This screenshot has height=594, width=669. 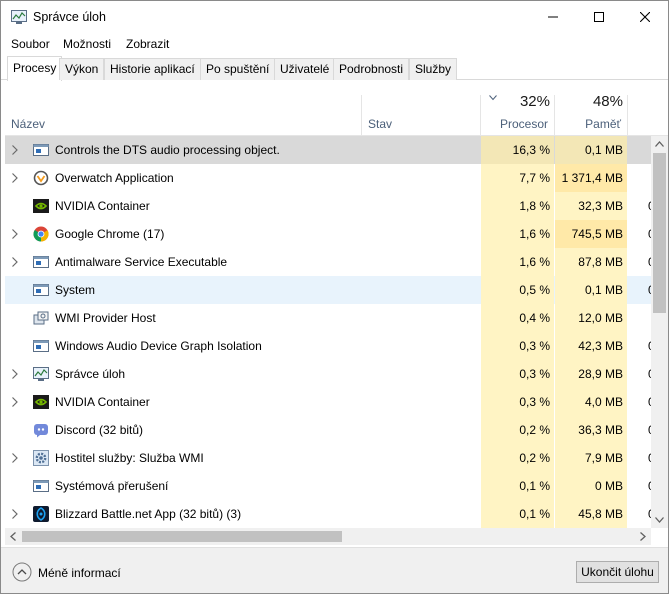 What do you see at coordinates (30, 44) in the screenshot?
I see `menu-file: Soubor` at bounding box center [30, 44].